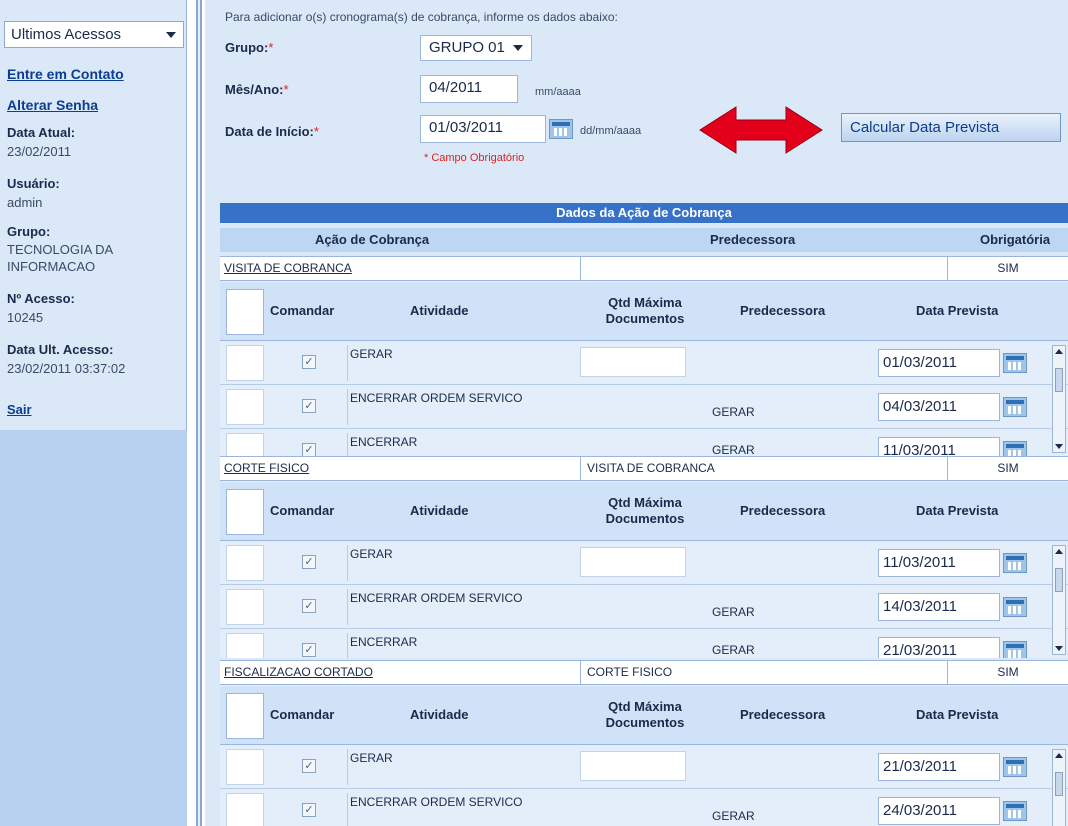  Describe the element at coordinates (761, 130) in the screenshot. I see `double-arrow-icon` at that location.